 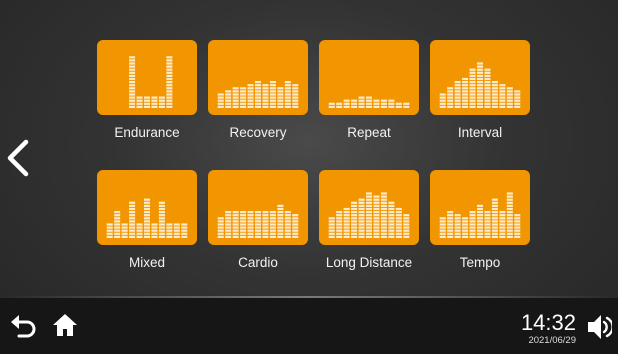 What do you see at coordinates (480, 262) in the screenshot?
I see `workout-label: Tempo` at bounding box center [480, 262].